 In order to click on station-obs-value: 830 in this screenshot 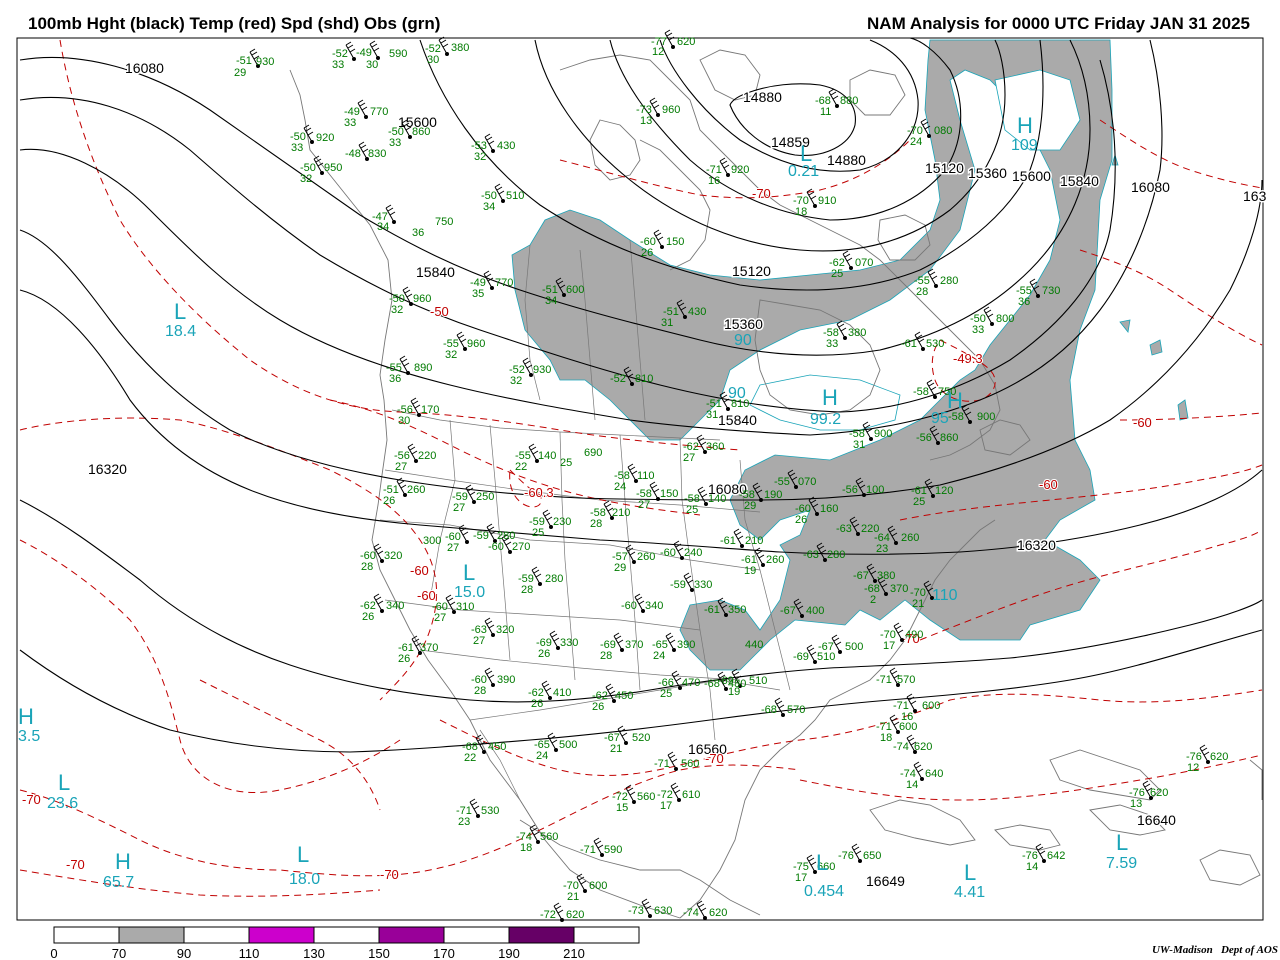, I will do `click(377, 154)`.